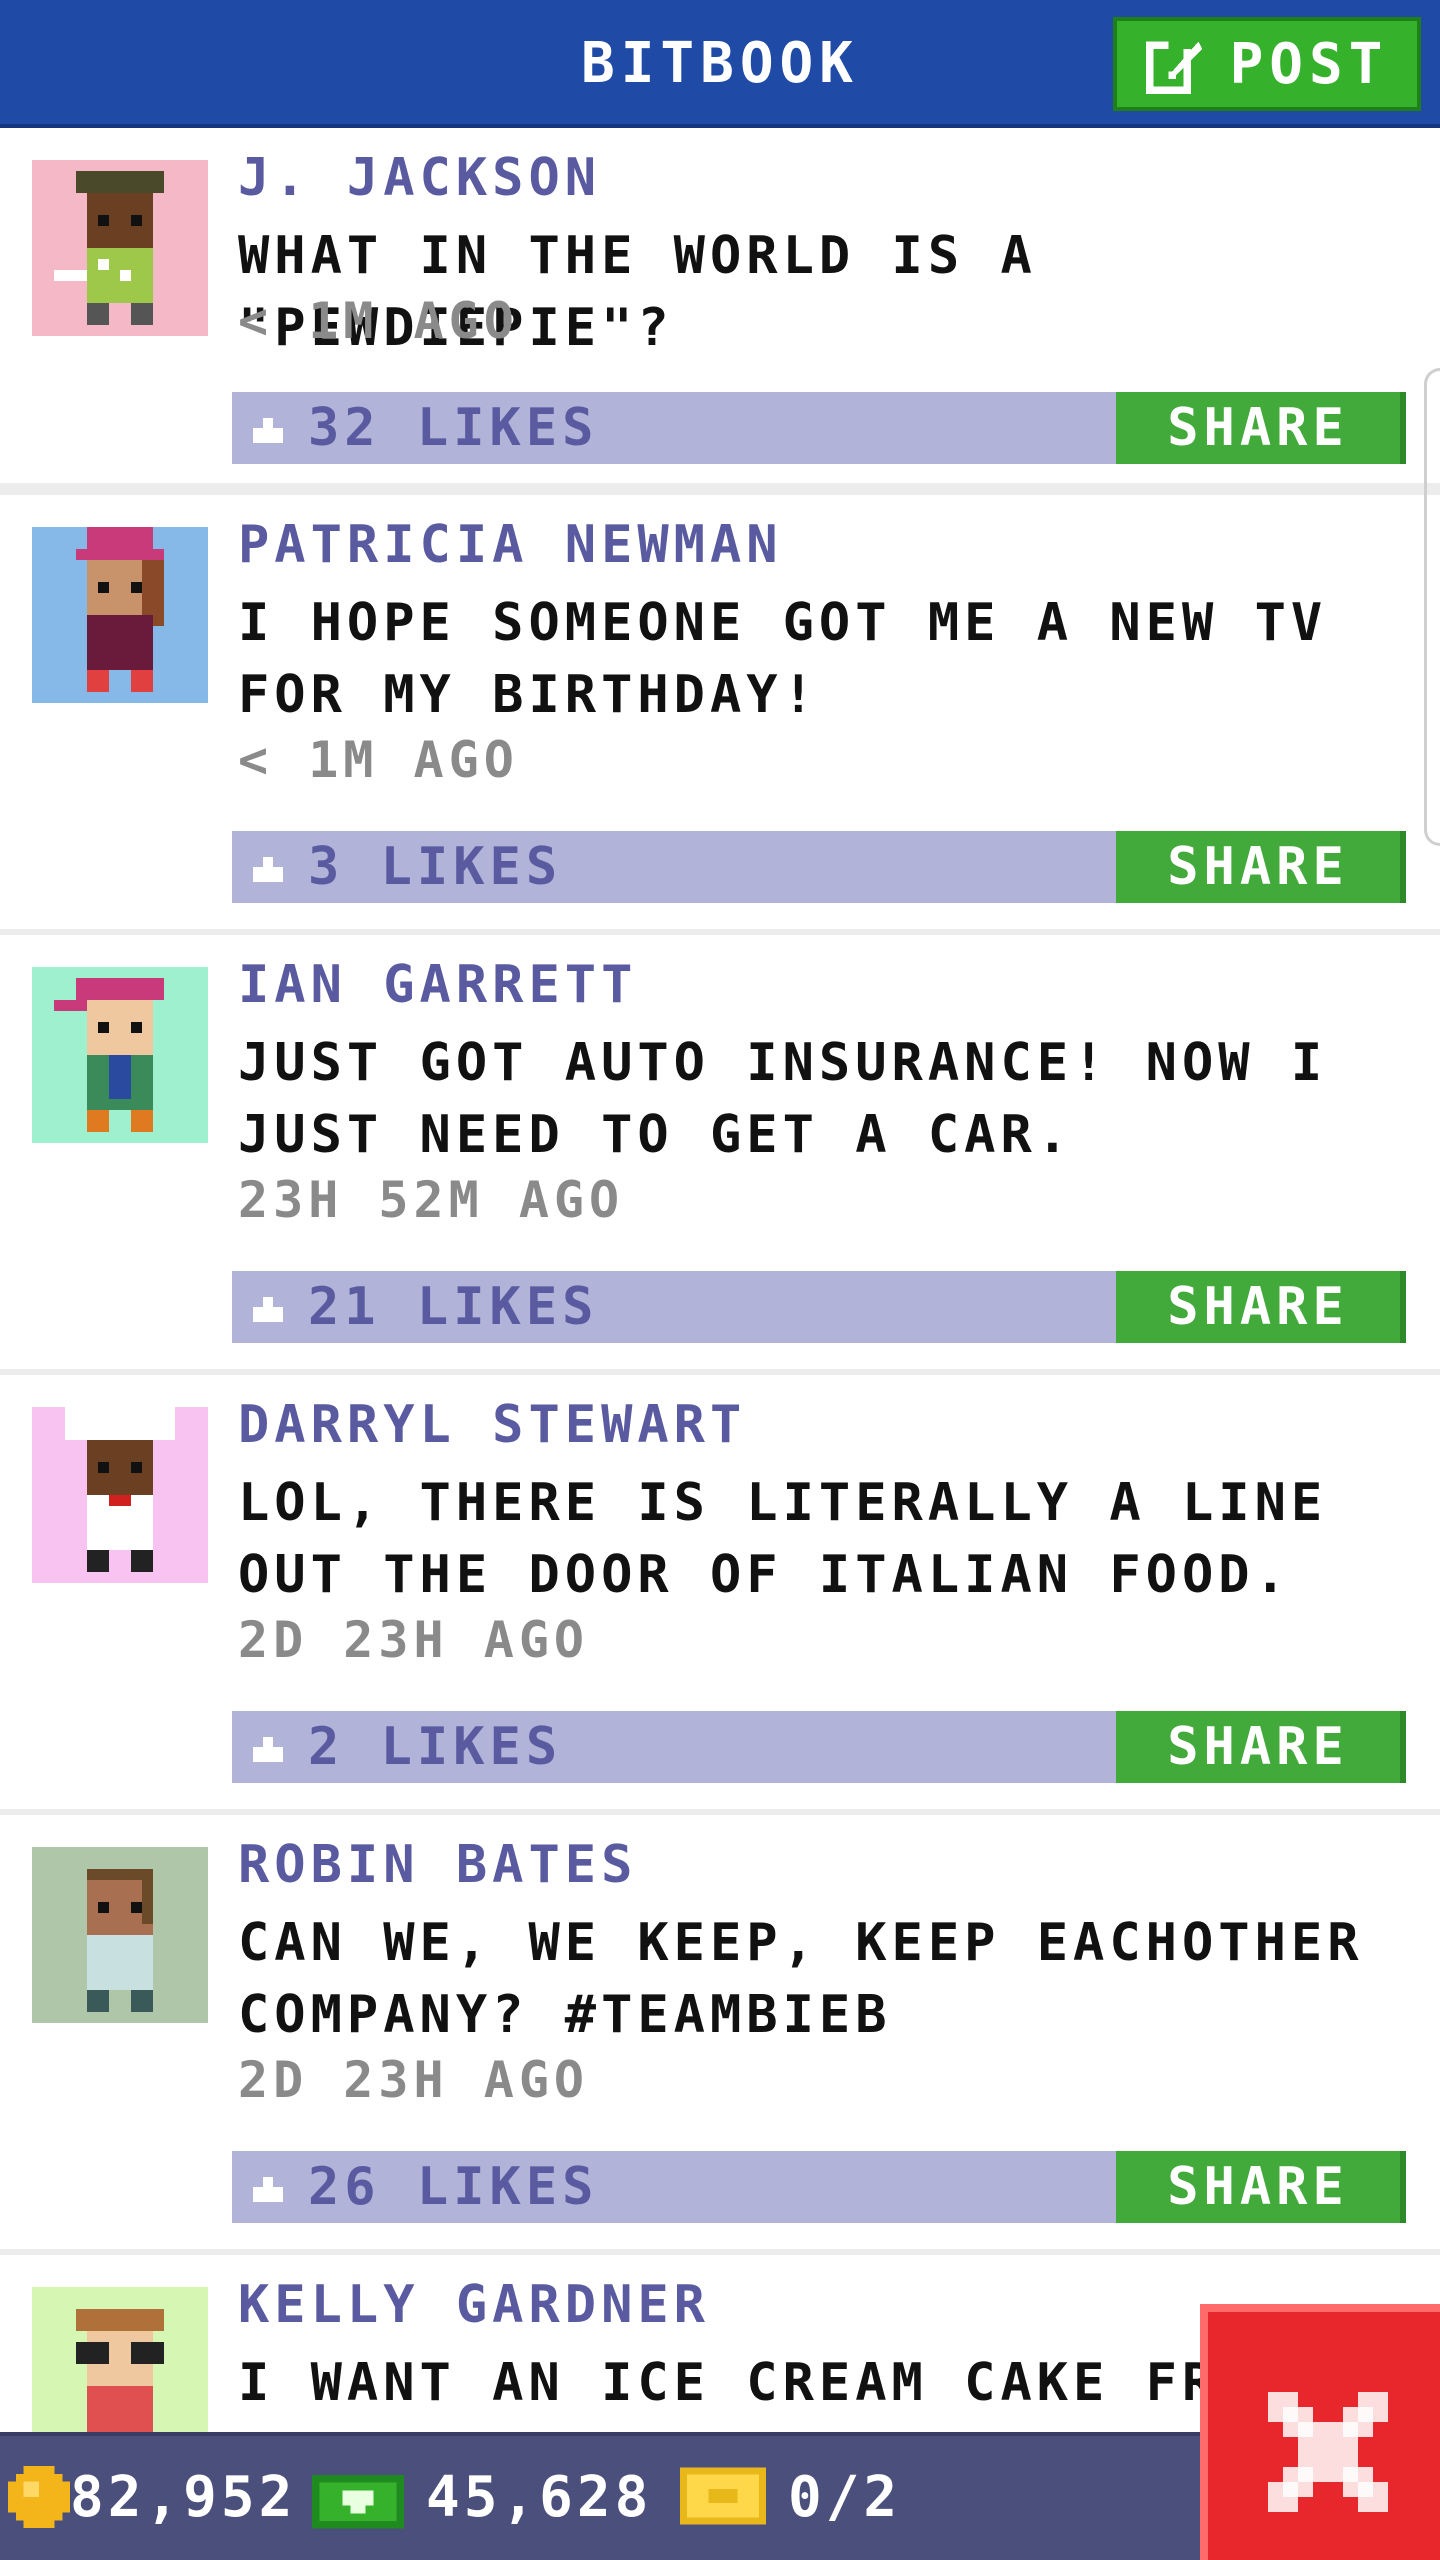 This screenshot has height=2560, width=1440. Describe the element at coordinates (1309, 64) in the screenshot. I see `post-button-label: POST` at that location.